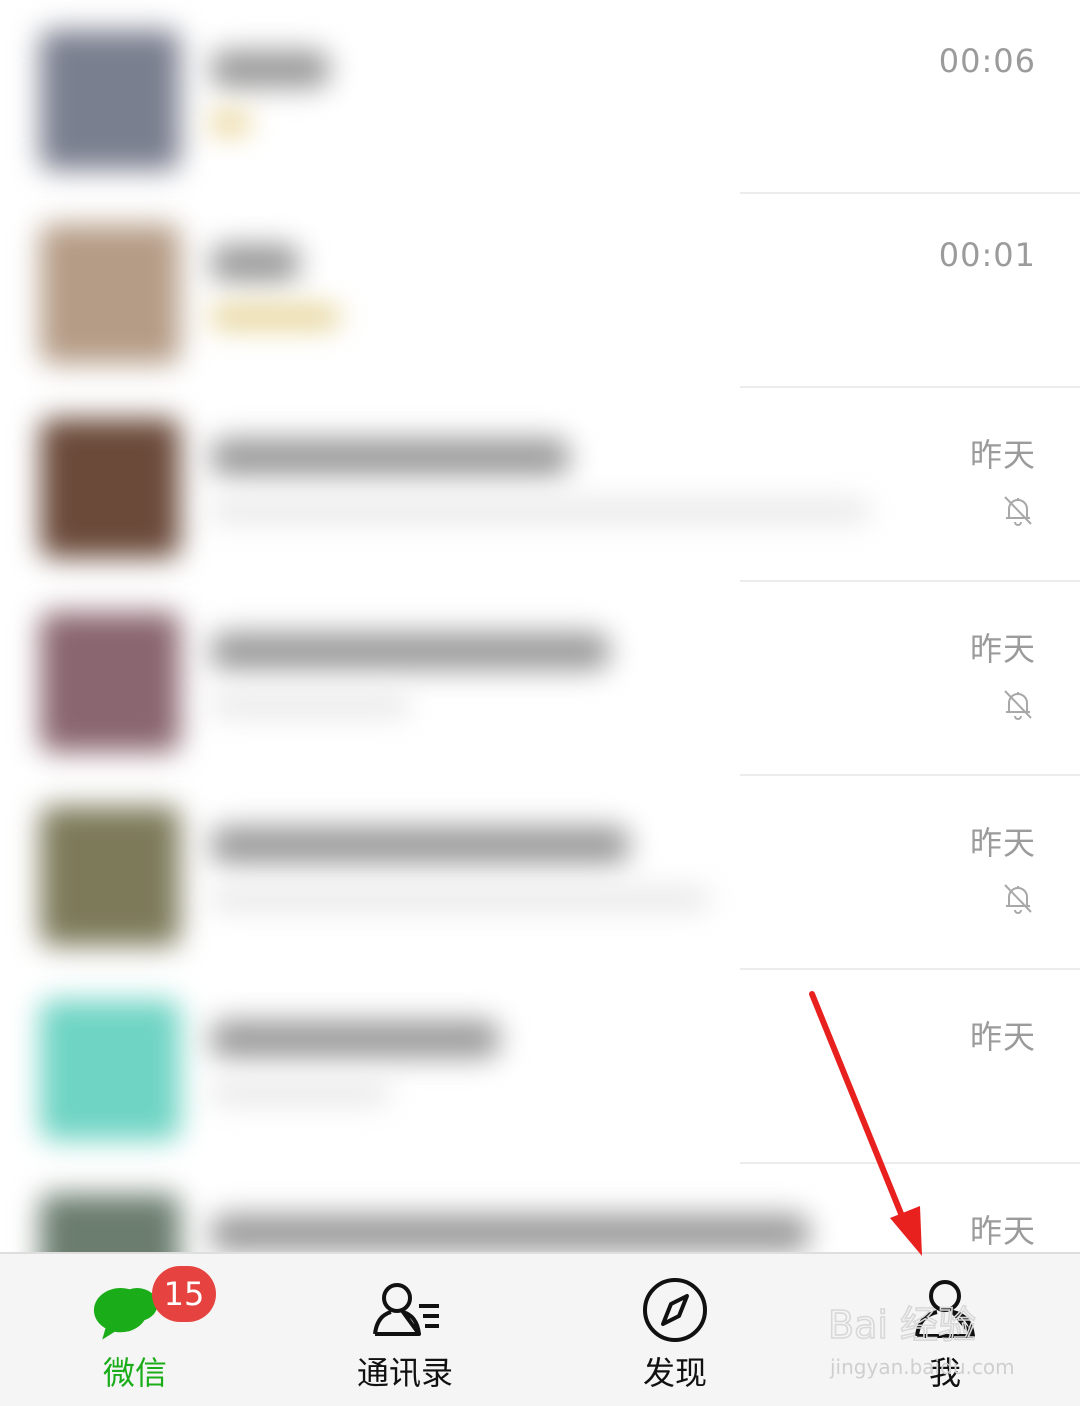 The image size is (1080, 1406). I want to click on chat-time: 00:06, so click(987, 61).